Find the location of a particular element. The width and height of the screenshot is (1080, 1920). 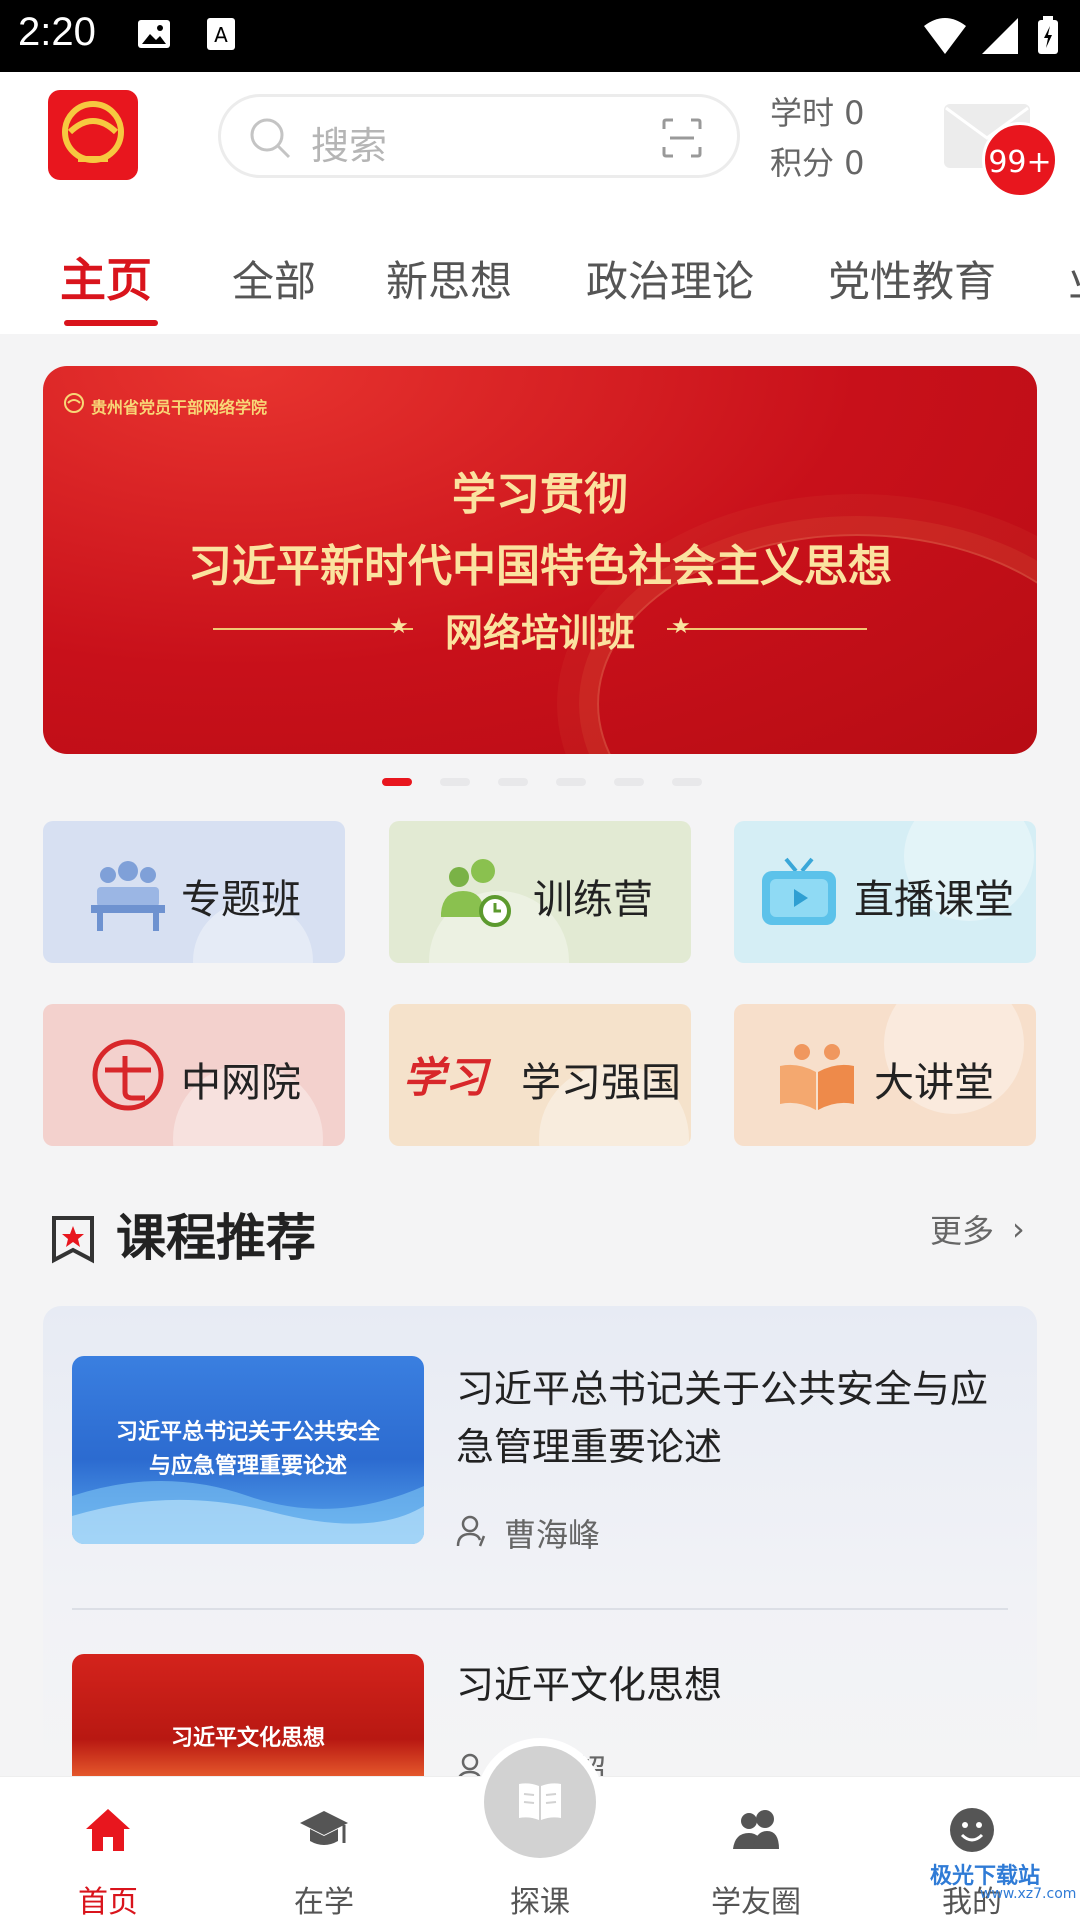

quick-link-cnaeln: 中网院 is located at coordinates (194, 1075).